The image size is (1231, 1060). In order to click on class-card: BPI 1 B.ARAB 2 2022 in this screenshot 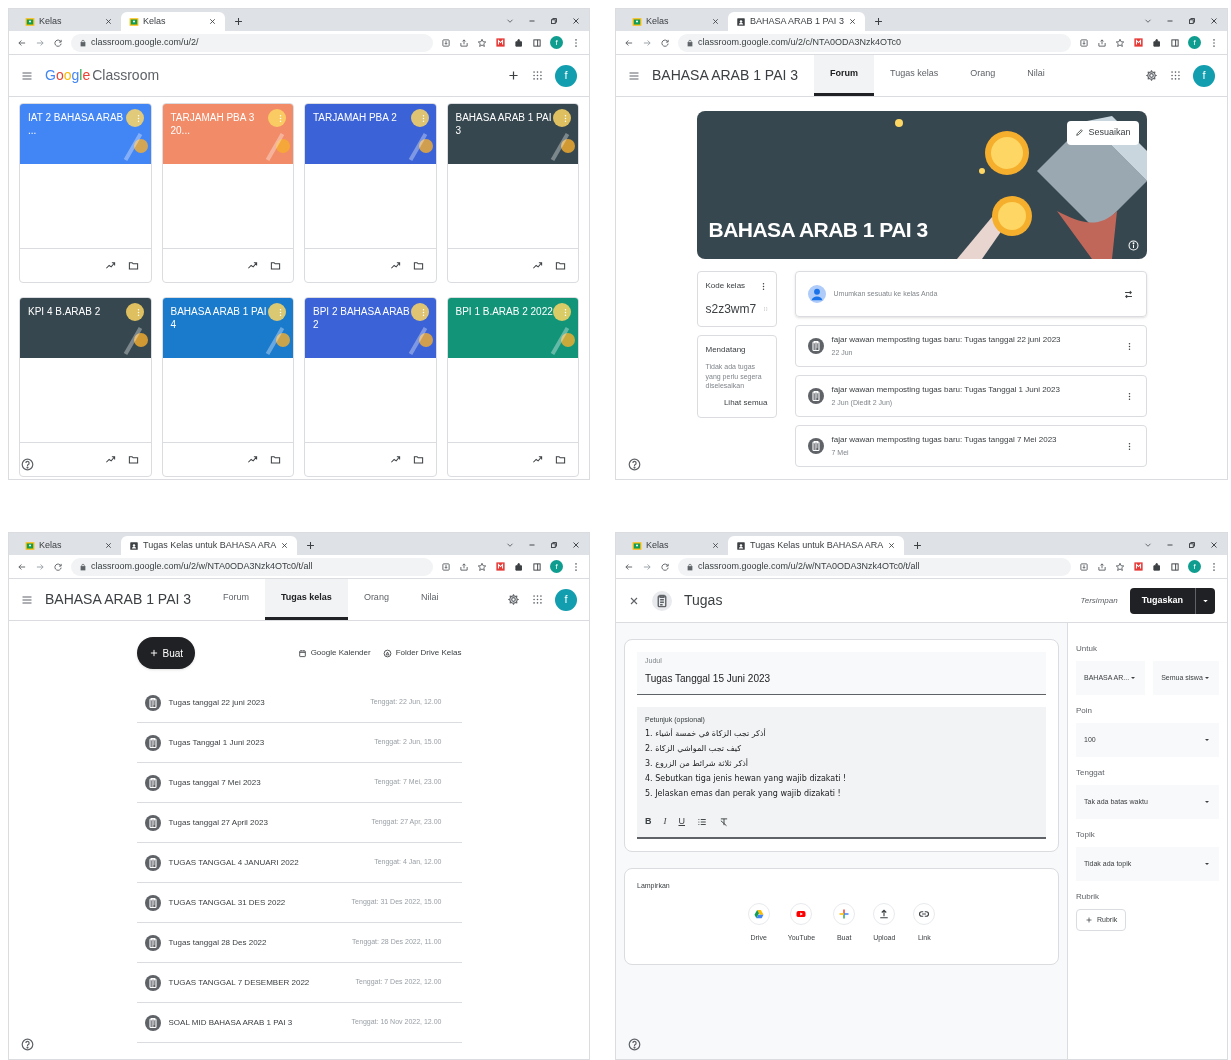, I will do `click(512, 387)`.